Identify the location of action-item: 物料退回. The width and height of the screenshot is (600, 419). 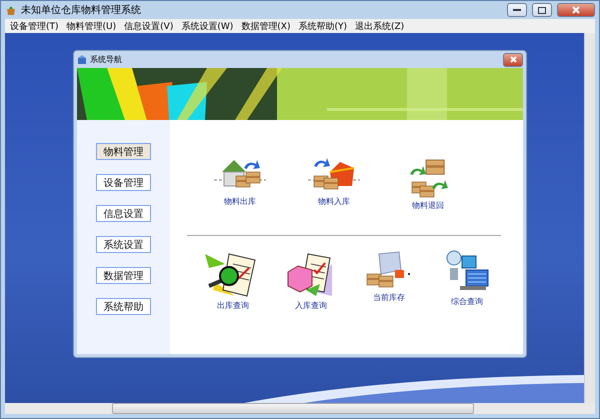
(428, 184).